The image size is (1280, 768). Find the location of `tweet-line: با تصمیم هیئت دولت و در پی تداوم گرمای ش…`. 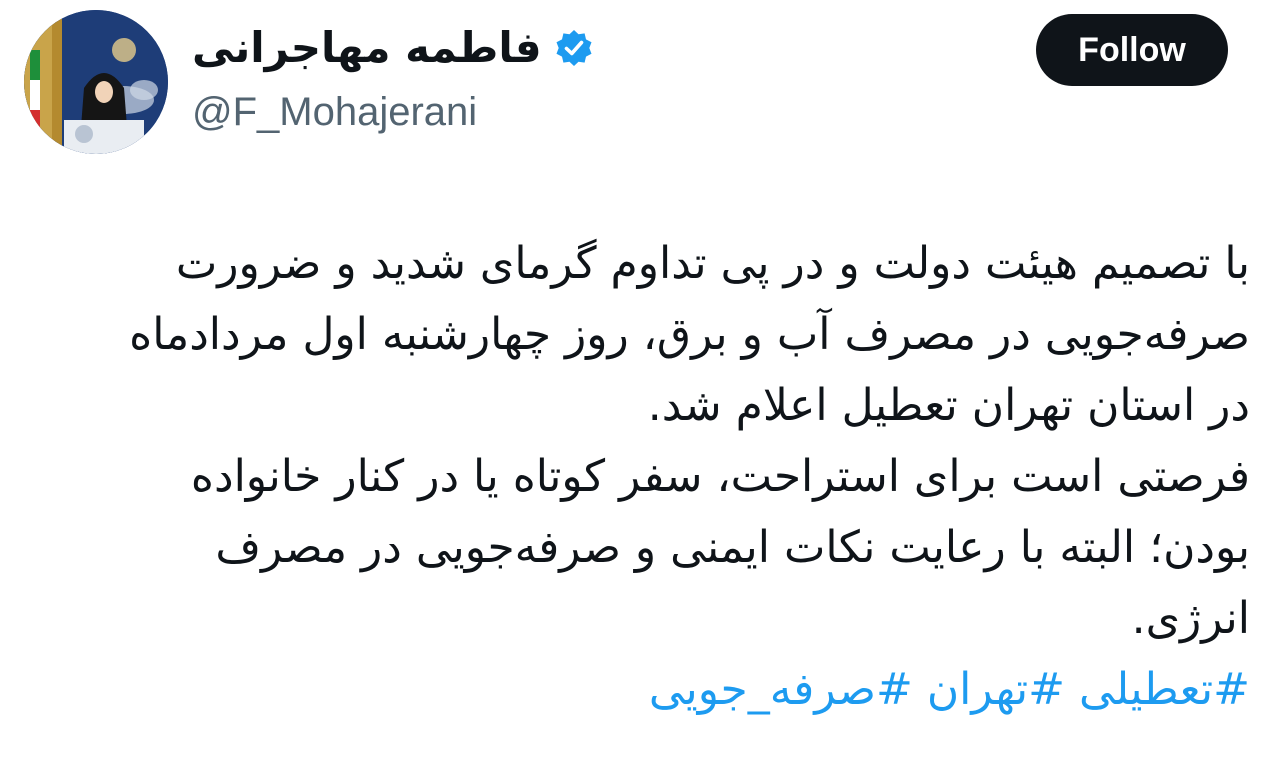

tweet-line: با تصمیم هیئت دولت و در پی تداوم گرمای ش… is located at coordinates (712, 263).